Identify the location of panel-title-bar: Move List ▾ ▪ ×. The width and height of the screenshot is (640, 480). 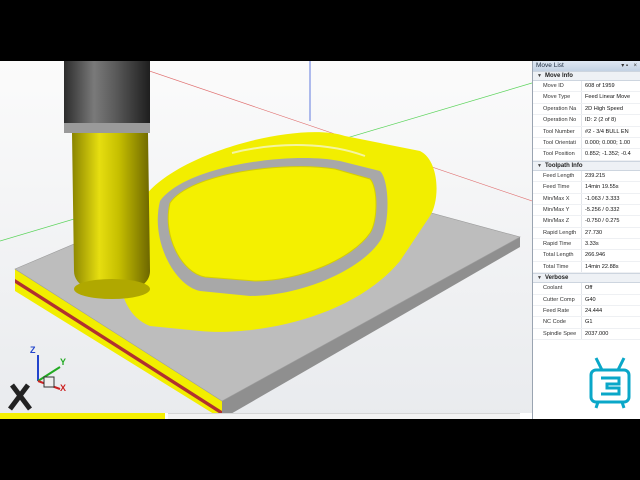
(586, 66).